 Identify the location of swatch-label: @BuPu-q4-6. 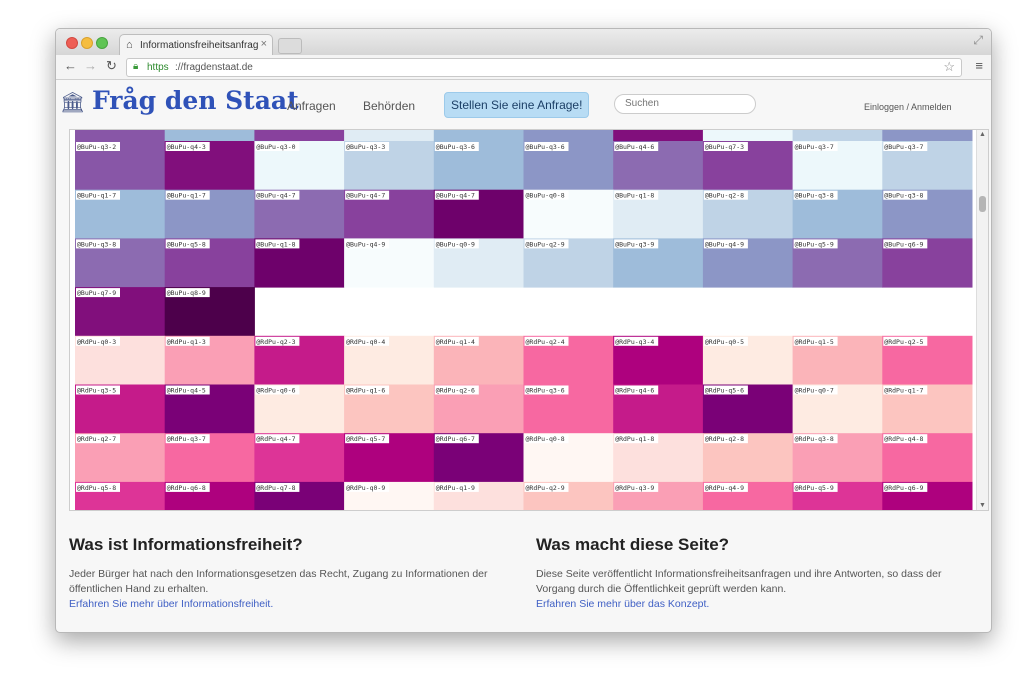
(634, 147).